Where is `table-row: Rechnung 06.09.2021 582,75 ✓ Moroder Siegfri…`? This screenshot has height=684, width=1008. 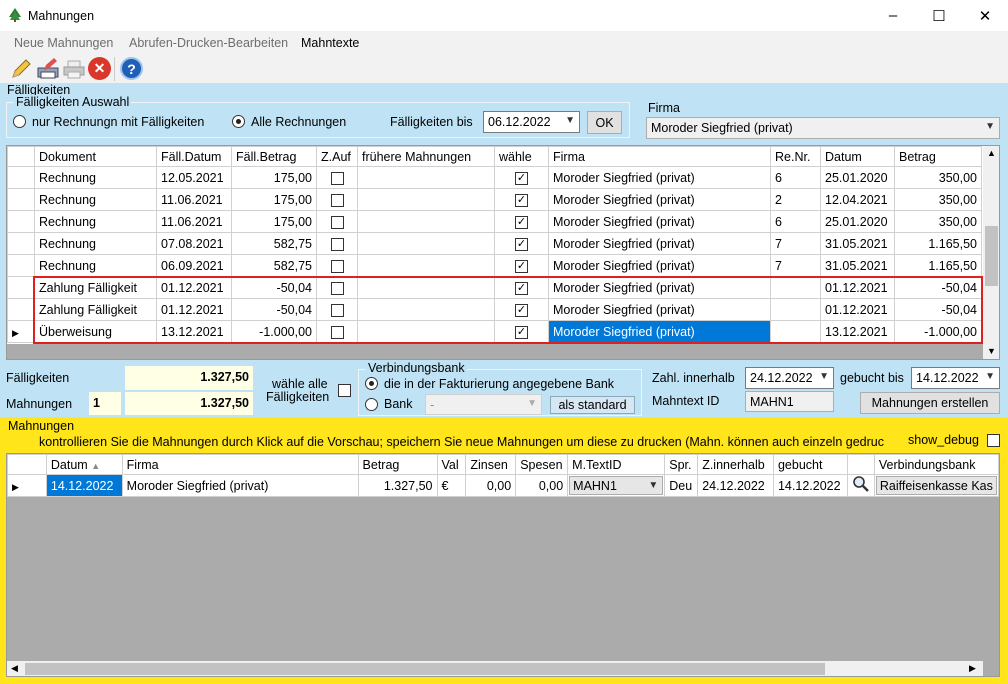
table-row: Rechnung 06.09.2021 582,75 ✓ Moroder Siegfri… is located at coordinates (494, 265).